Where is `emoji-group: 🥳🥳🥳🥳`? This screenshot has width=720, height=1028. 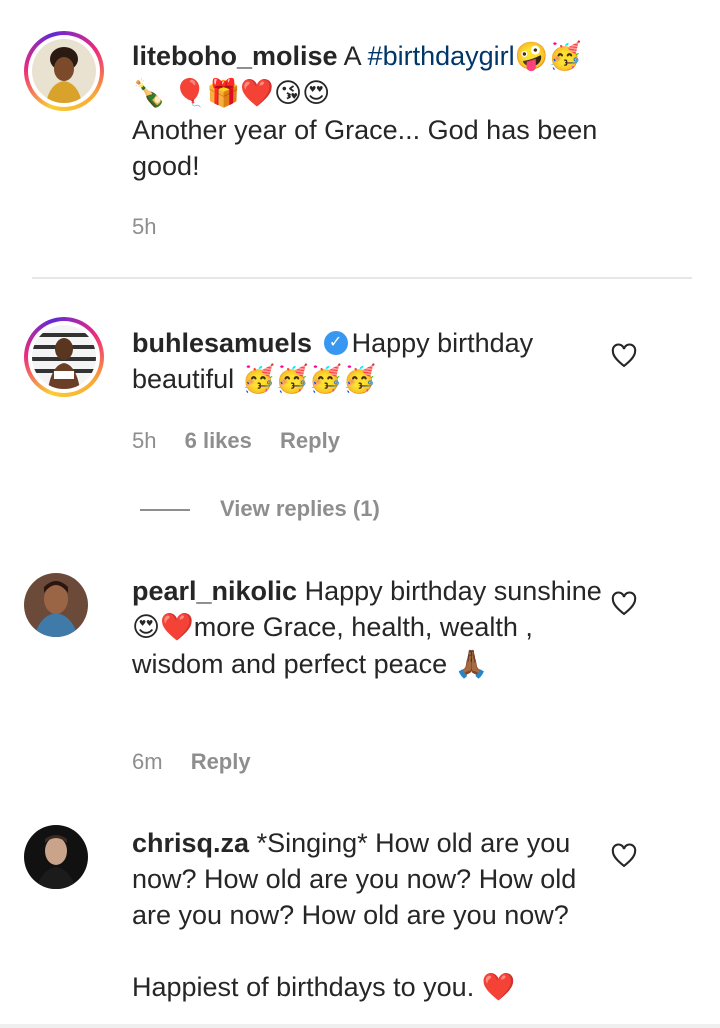 emoji-group: 🥳🥳🥳🥳 is located at coordinates (309, 379).